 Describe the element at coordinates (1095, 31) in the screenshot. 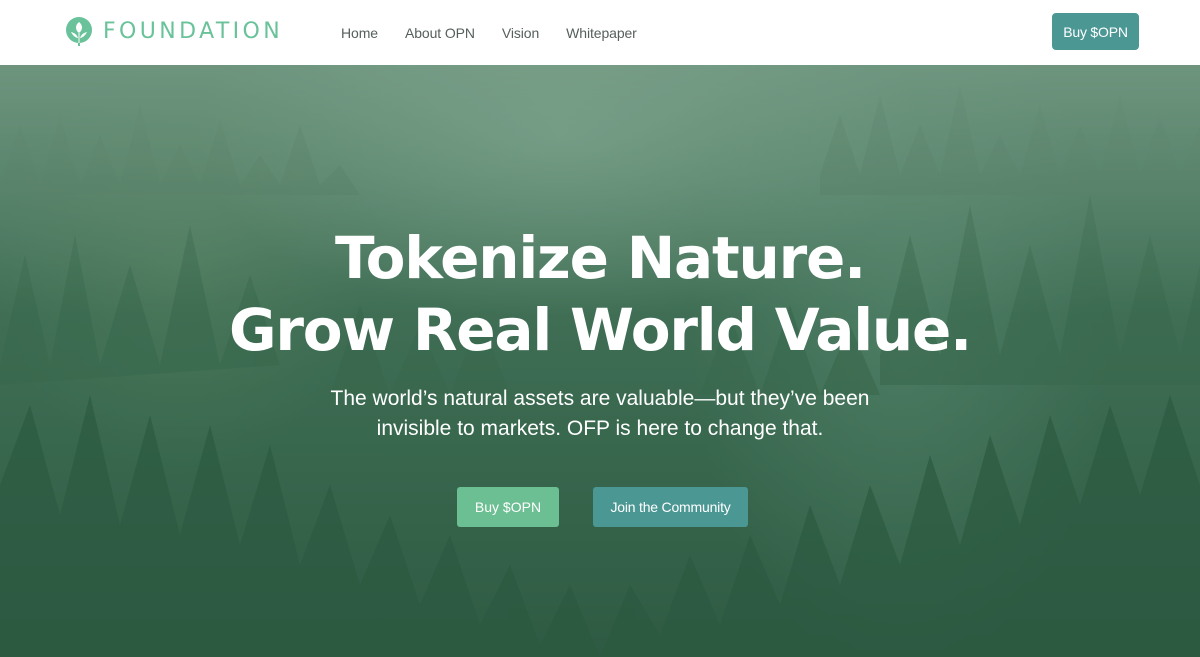

I see `header-buy-button: Buy $OPN` at that location.